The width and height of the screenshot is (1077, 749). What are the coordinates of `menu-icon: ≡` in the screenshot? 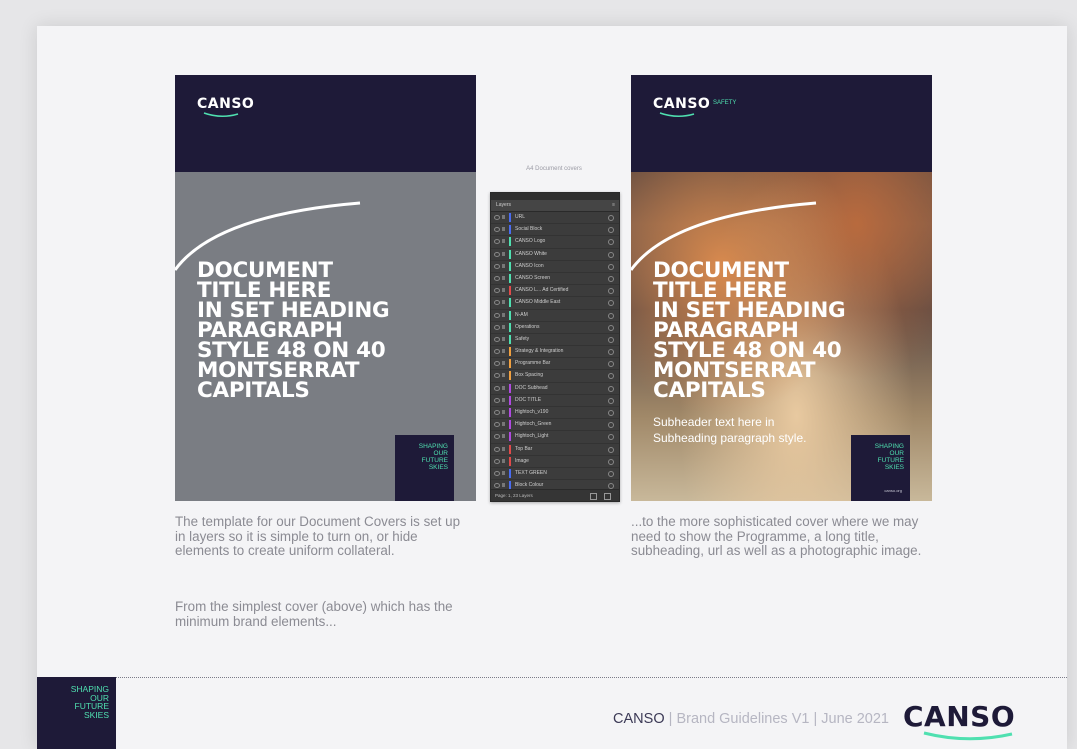 It's located at (613, 205).